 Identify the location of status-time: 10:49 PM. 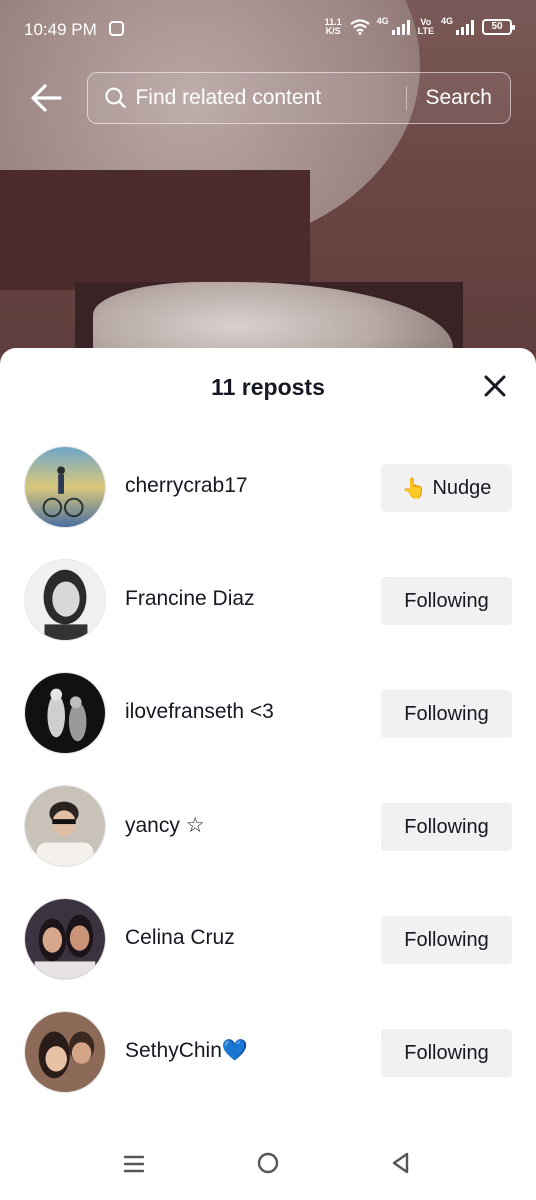
(60, 29).